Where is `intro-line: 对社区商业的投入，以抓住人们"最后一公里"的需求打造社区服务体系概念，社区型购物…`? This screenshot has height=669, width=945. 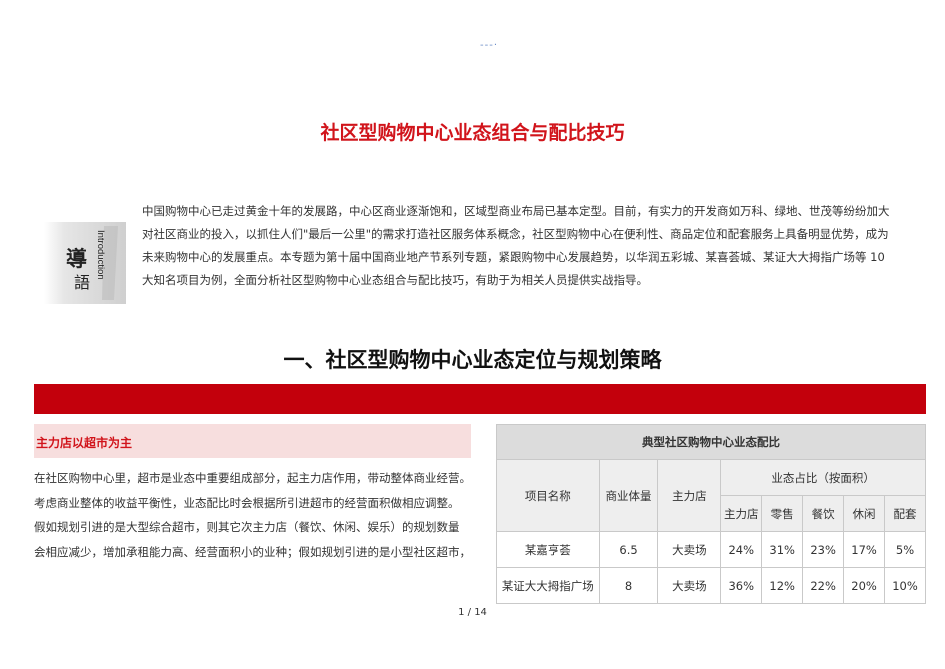 intro-line: 对社区商业的投入，以抓住人们"最后一公里"的需求打造社区服务体系概念，社区型购物… is located at coordinates (515, 234).